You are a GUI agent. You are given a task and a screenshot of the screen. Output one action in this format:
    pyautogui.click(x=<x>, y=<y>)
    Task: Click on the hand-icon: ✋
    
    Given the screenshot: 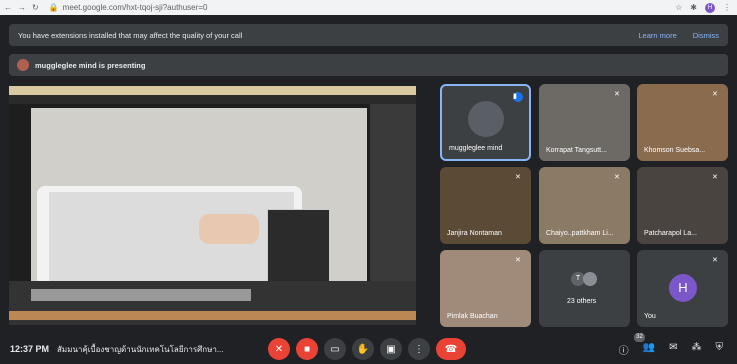 What is the action you would take?
    pyautogui.click(x=363, y=349)
    